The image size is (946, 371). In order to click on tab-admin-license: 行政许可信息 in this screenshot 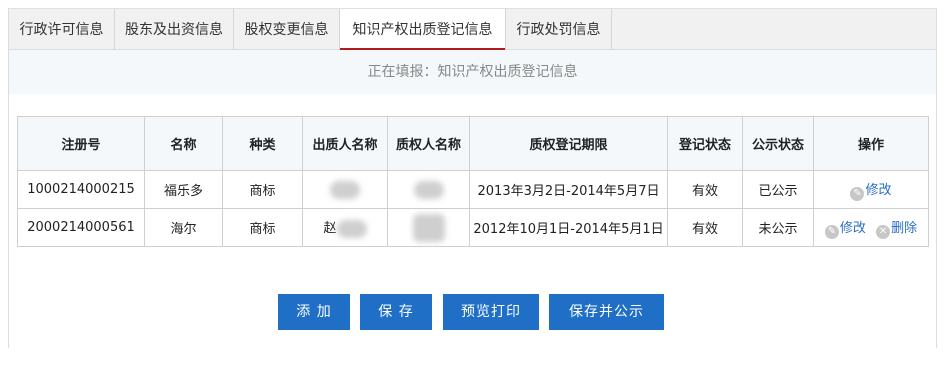, I will do `click(62, 29)`.